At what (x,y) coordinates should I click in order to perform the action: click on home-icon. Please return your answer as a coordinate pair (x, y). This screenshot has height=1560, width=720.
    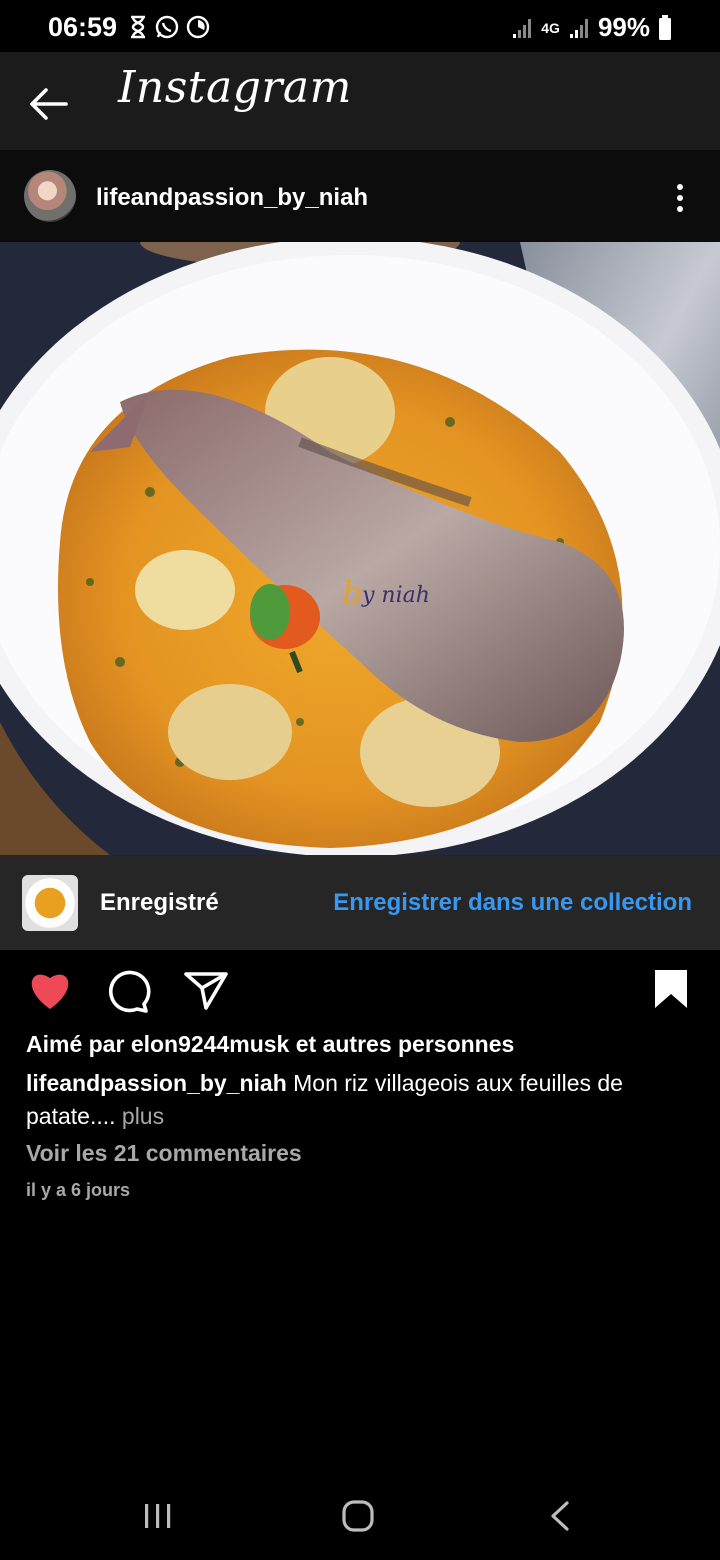
    Looking at the image, I should click on (358, 1516).